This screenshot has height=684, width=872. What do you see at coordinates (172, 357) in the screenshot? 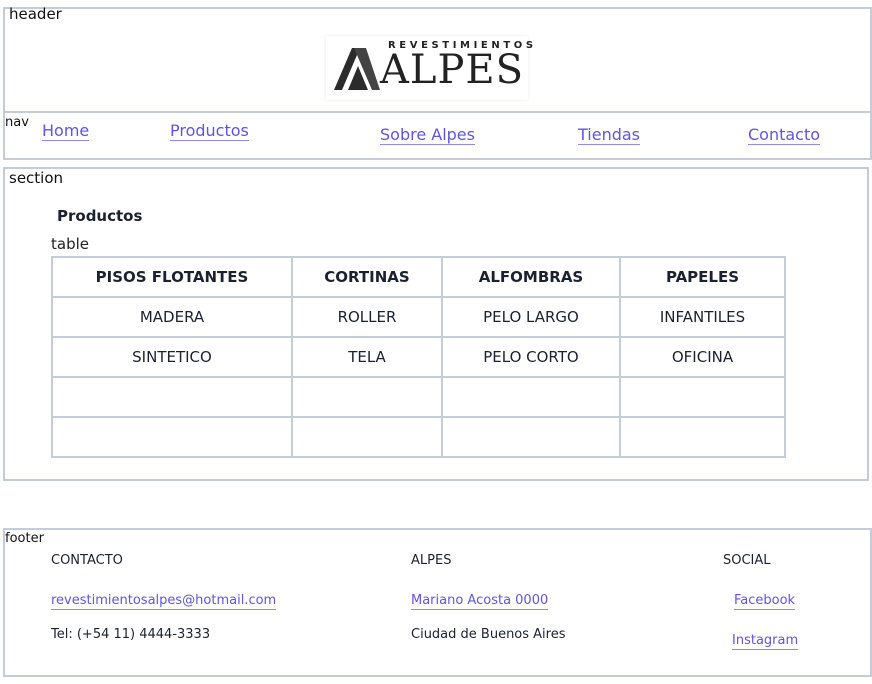
I see `table-cell: SINTETICO` at bounding box center [172, 357].